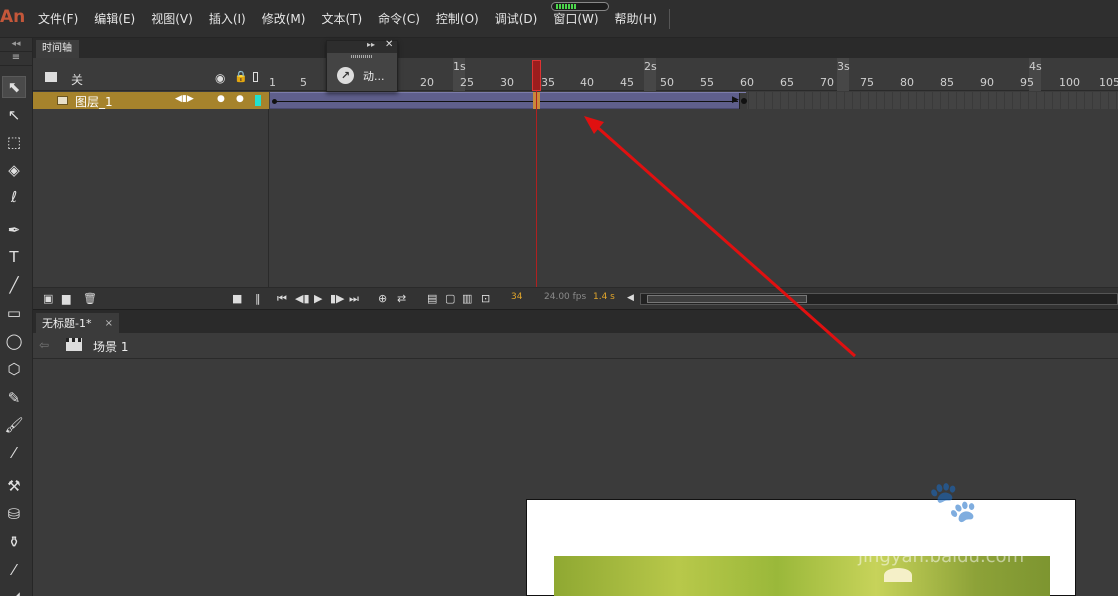 Image resolution: width=1118 pixels, height=596 pixels. I want to click on current-frame: 34, so click(516, 297).